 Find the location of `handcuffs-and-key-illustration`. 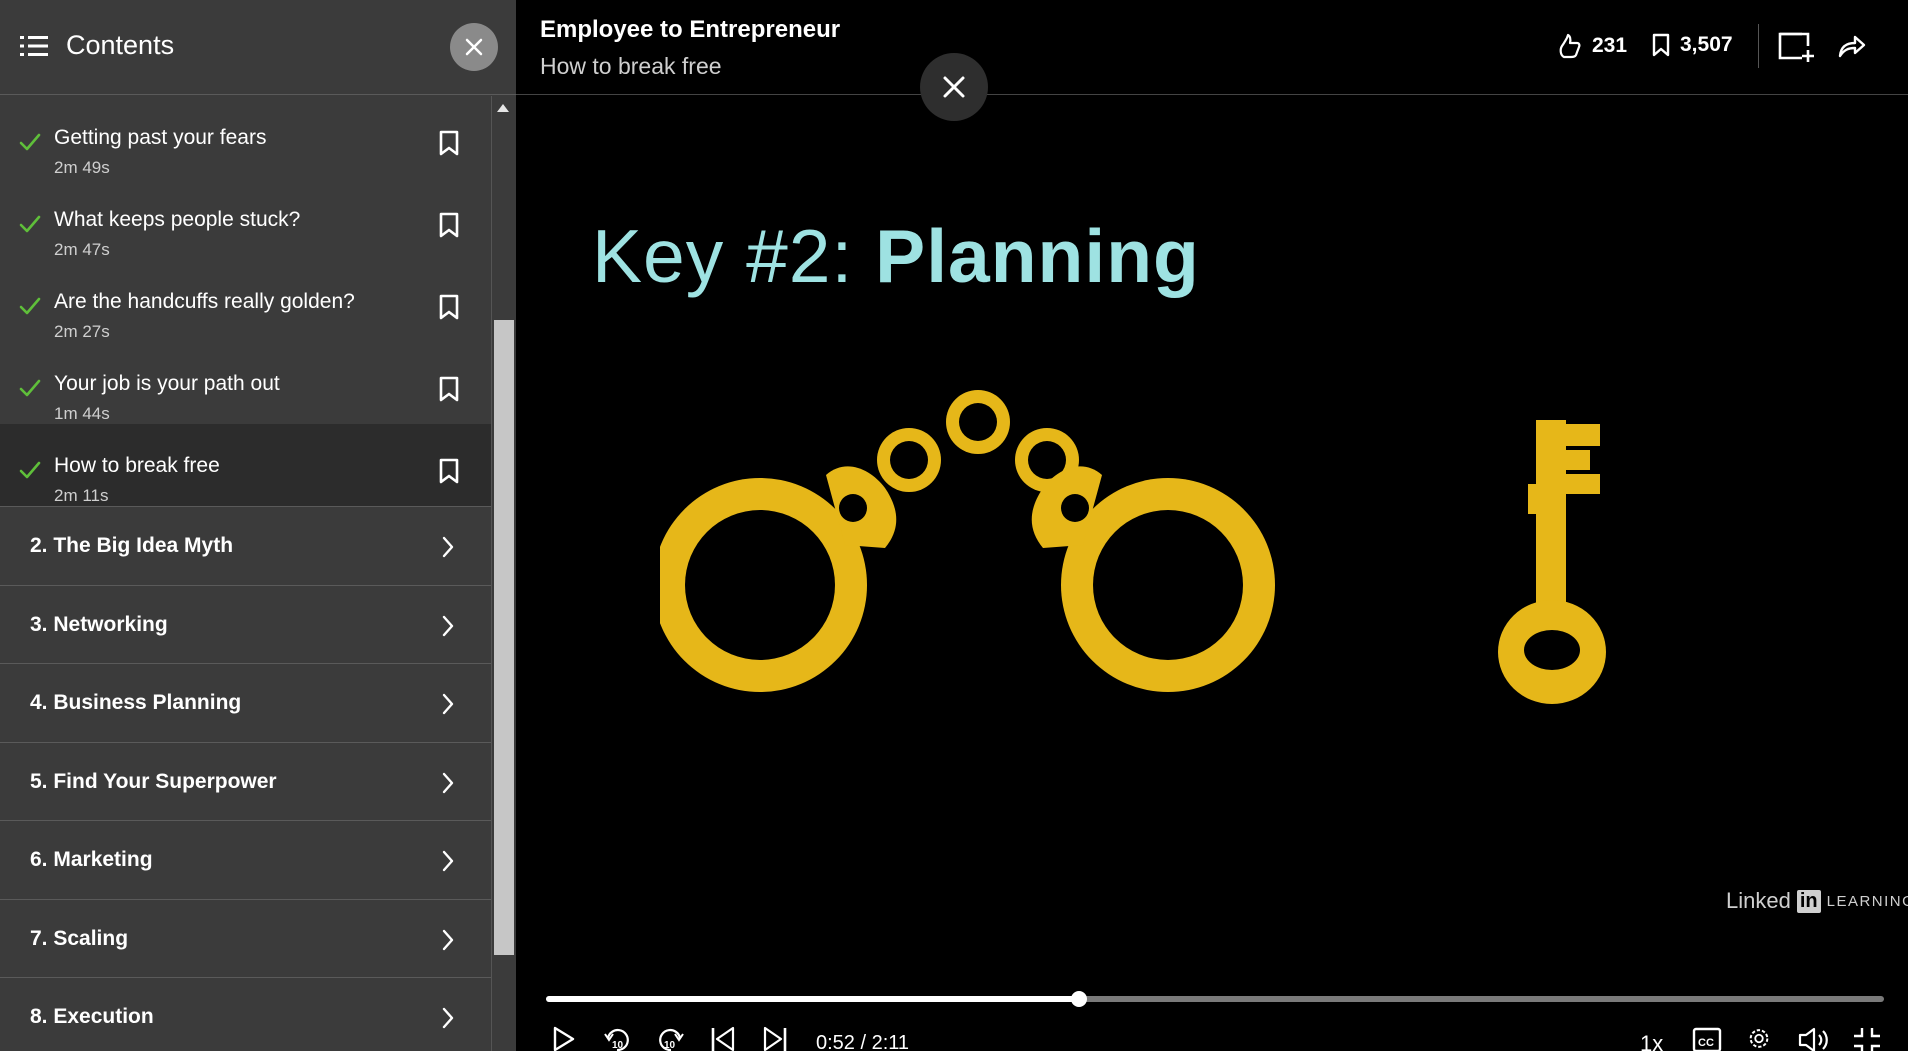

handcuffs-and-key-illustration is located at coordinates (1133, 547).